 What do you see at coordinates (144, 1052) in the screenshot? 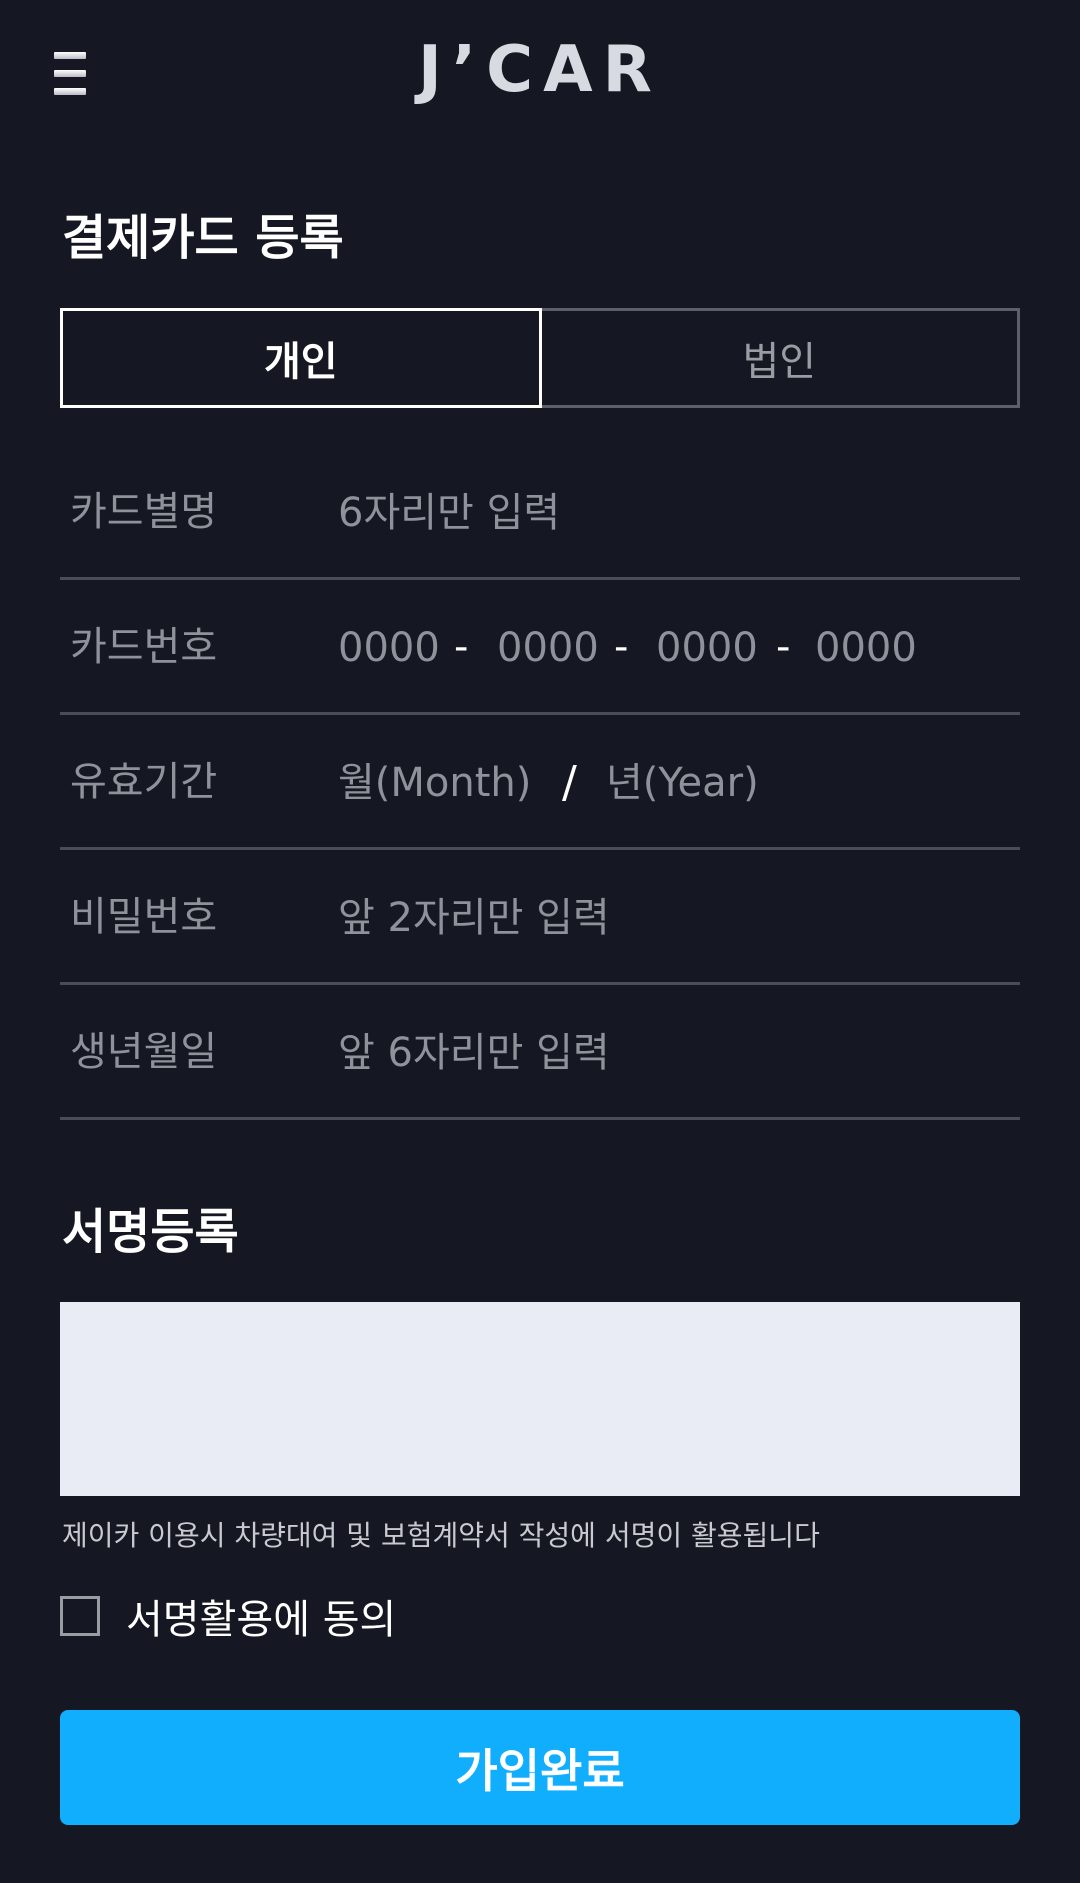
I see `birthdate-label: 생년월일` at bounding box center [144, 1052].